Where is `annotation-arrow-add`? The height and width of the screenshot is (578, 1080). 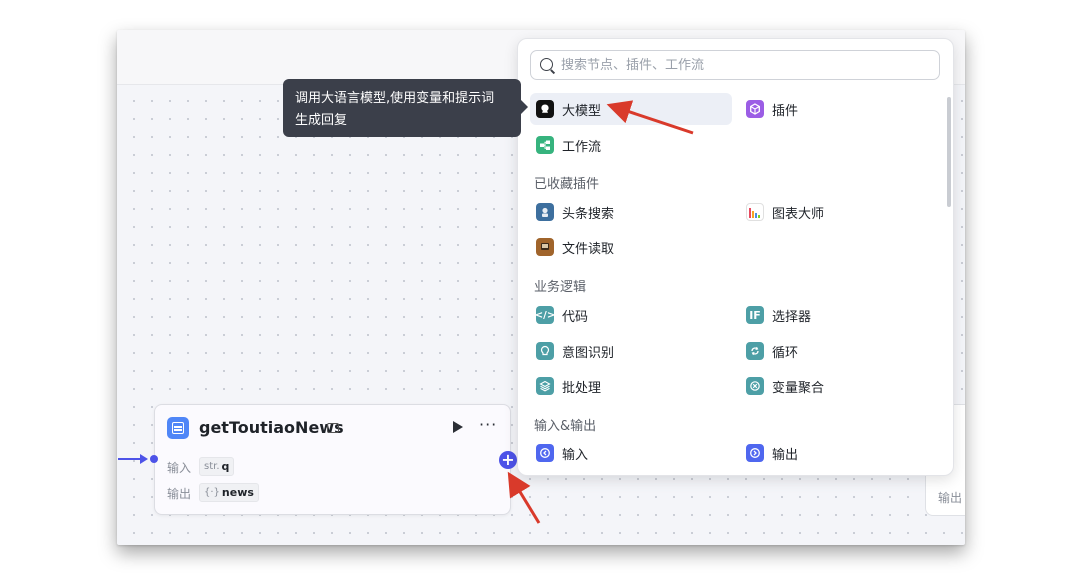 annotation-arrow-add is located at coordinates (524, 497).